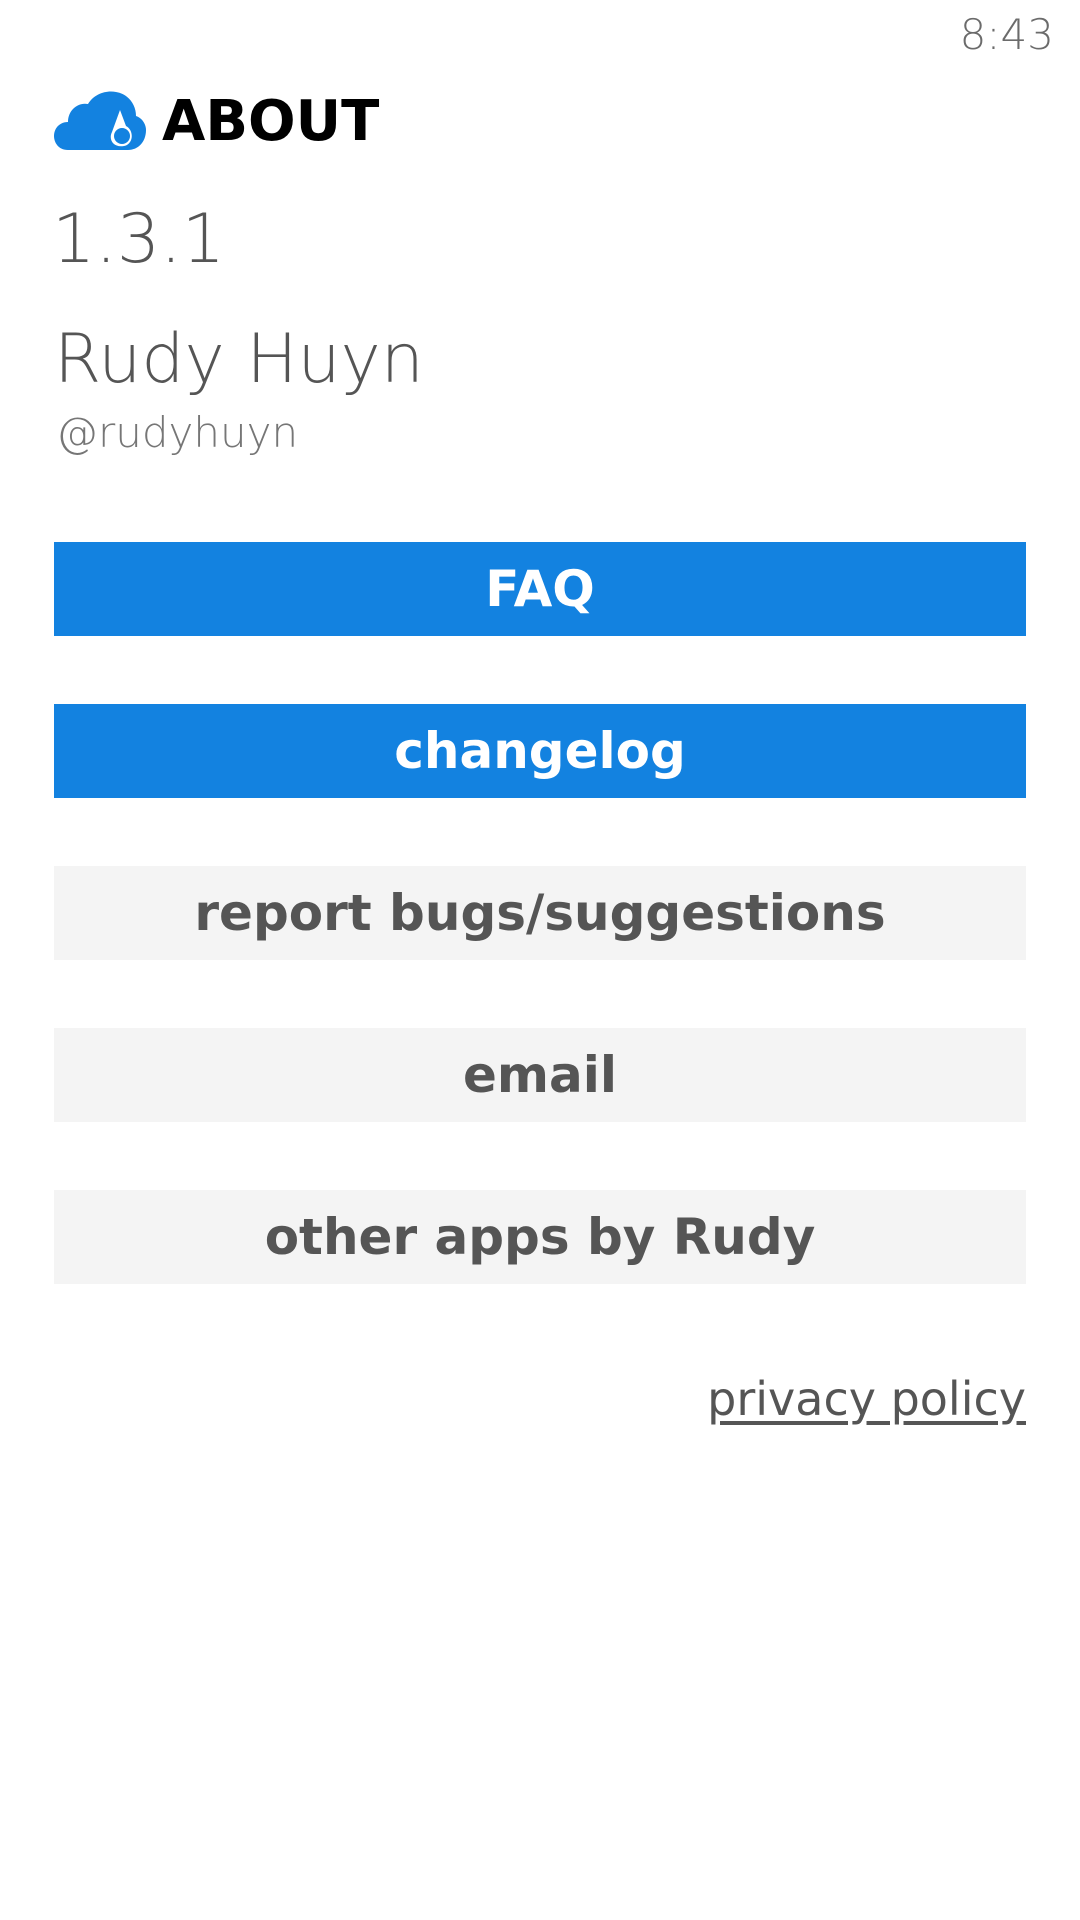  Describe the element at coordinates (1006, 34) in the screenshot. I see `status-bar-time: 8:43` at that location.